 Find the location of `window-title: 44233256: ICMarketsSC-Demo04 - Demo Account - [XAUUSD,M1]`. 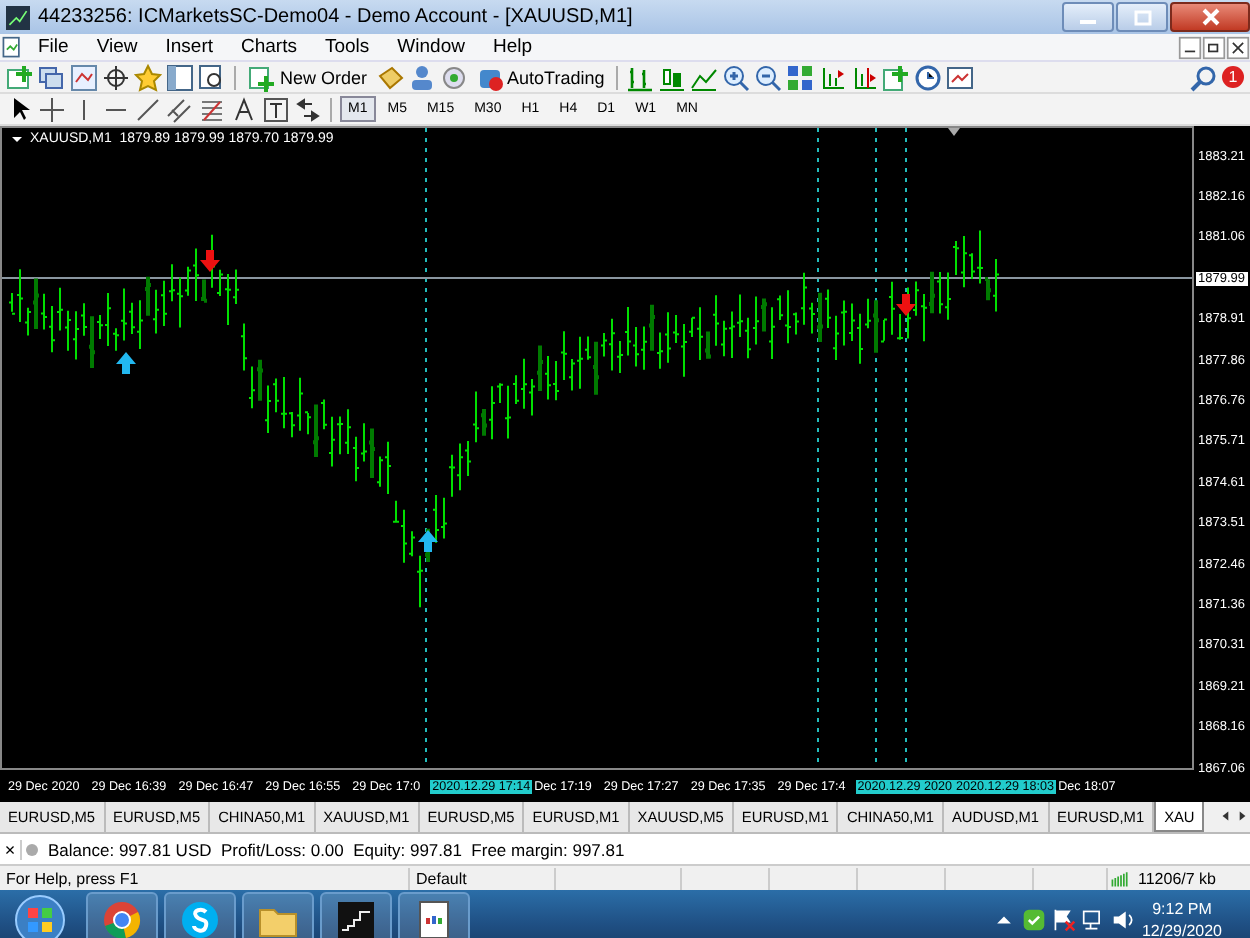

window-title: 44233256: ICMarketsSC-Demo04 - Demo Account - [XAUUSD,M1] is located at coordinates (336, 17).